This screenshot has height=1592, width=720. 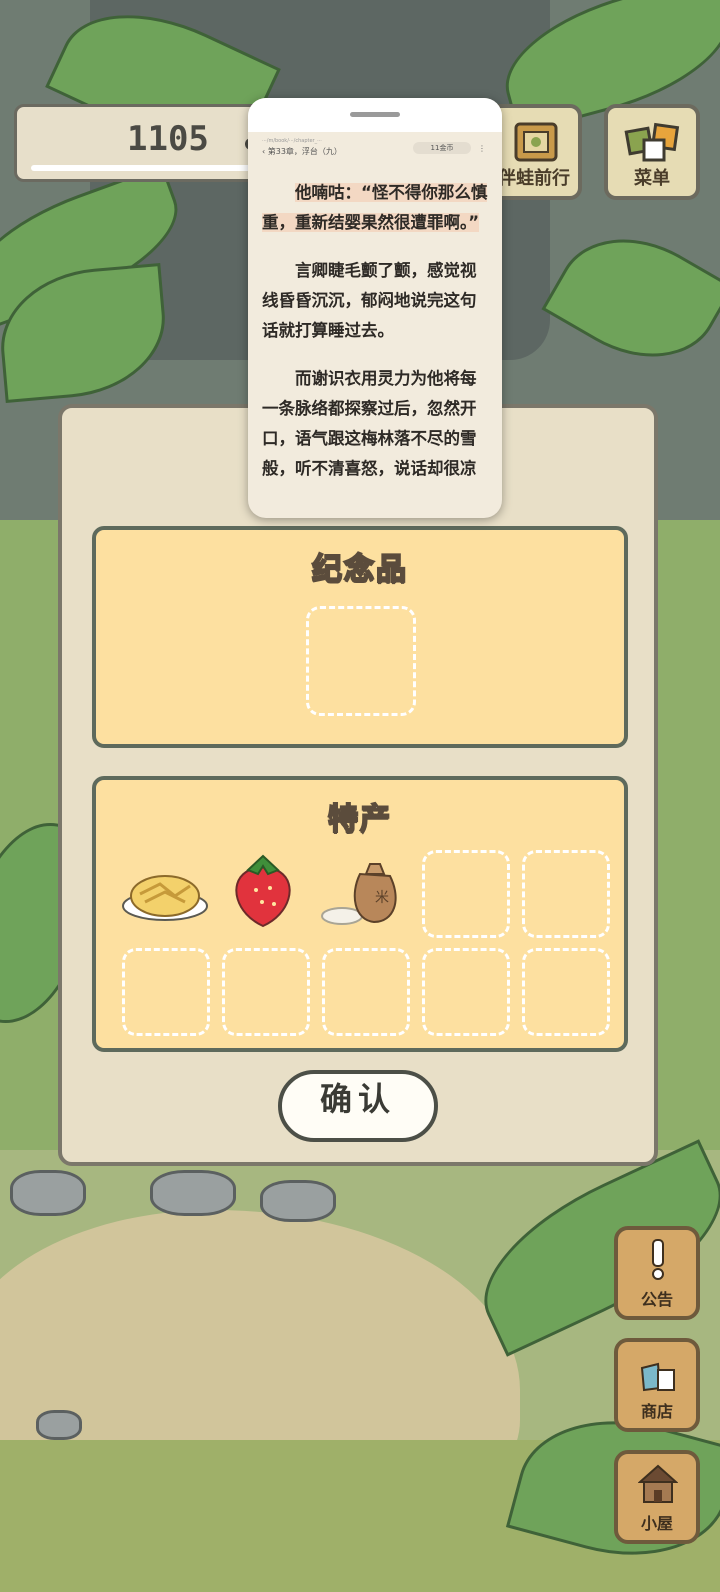 I want to click on menu-label: 菜单, so click(x=652, y=178).